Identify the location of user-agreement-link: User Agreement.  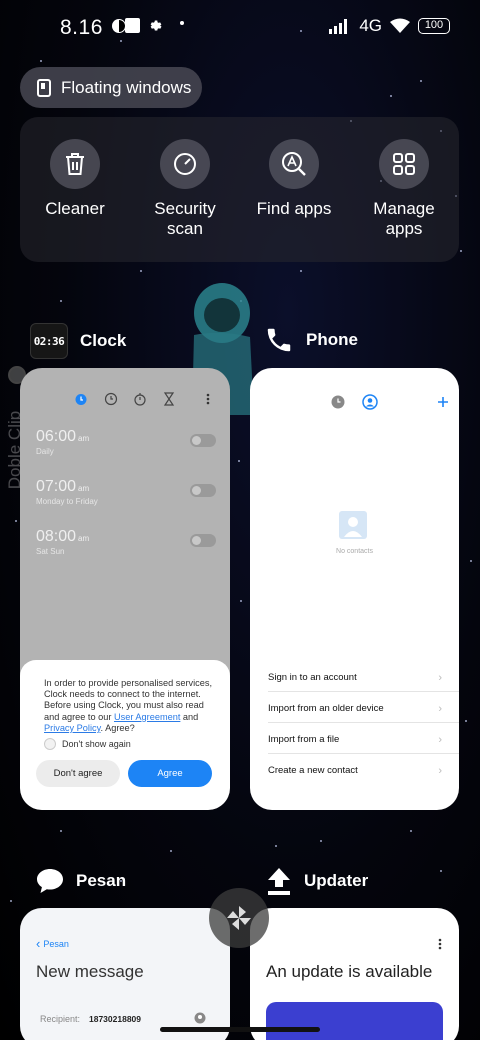
(147, 717).